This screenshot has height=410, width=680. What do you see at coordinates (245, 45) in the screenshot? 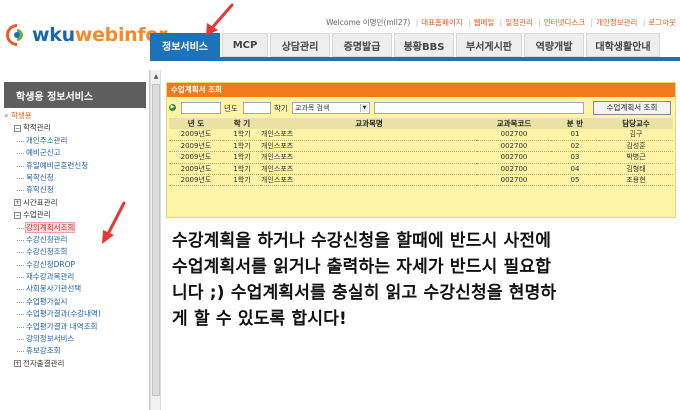
I see `tab-mcp: MCP` at bounding box center [245, 45].